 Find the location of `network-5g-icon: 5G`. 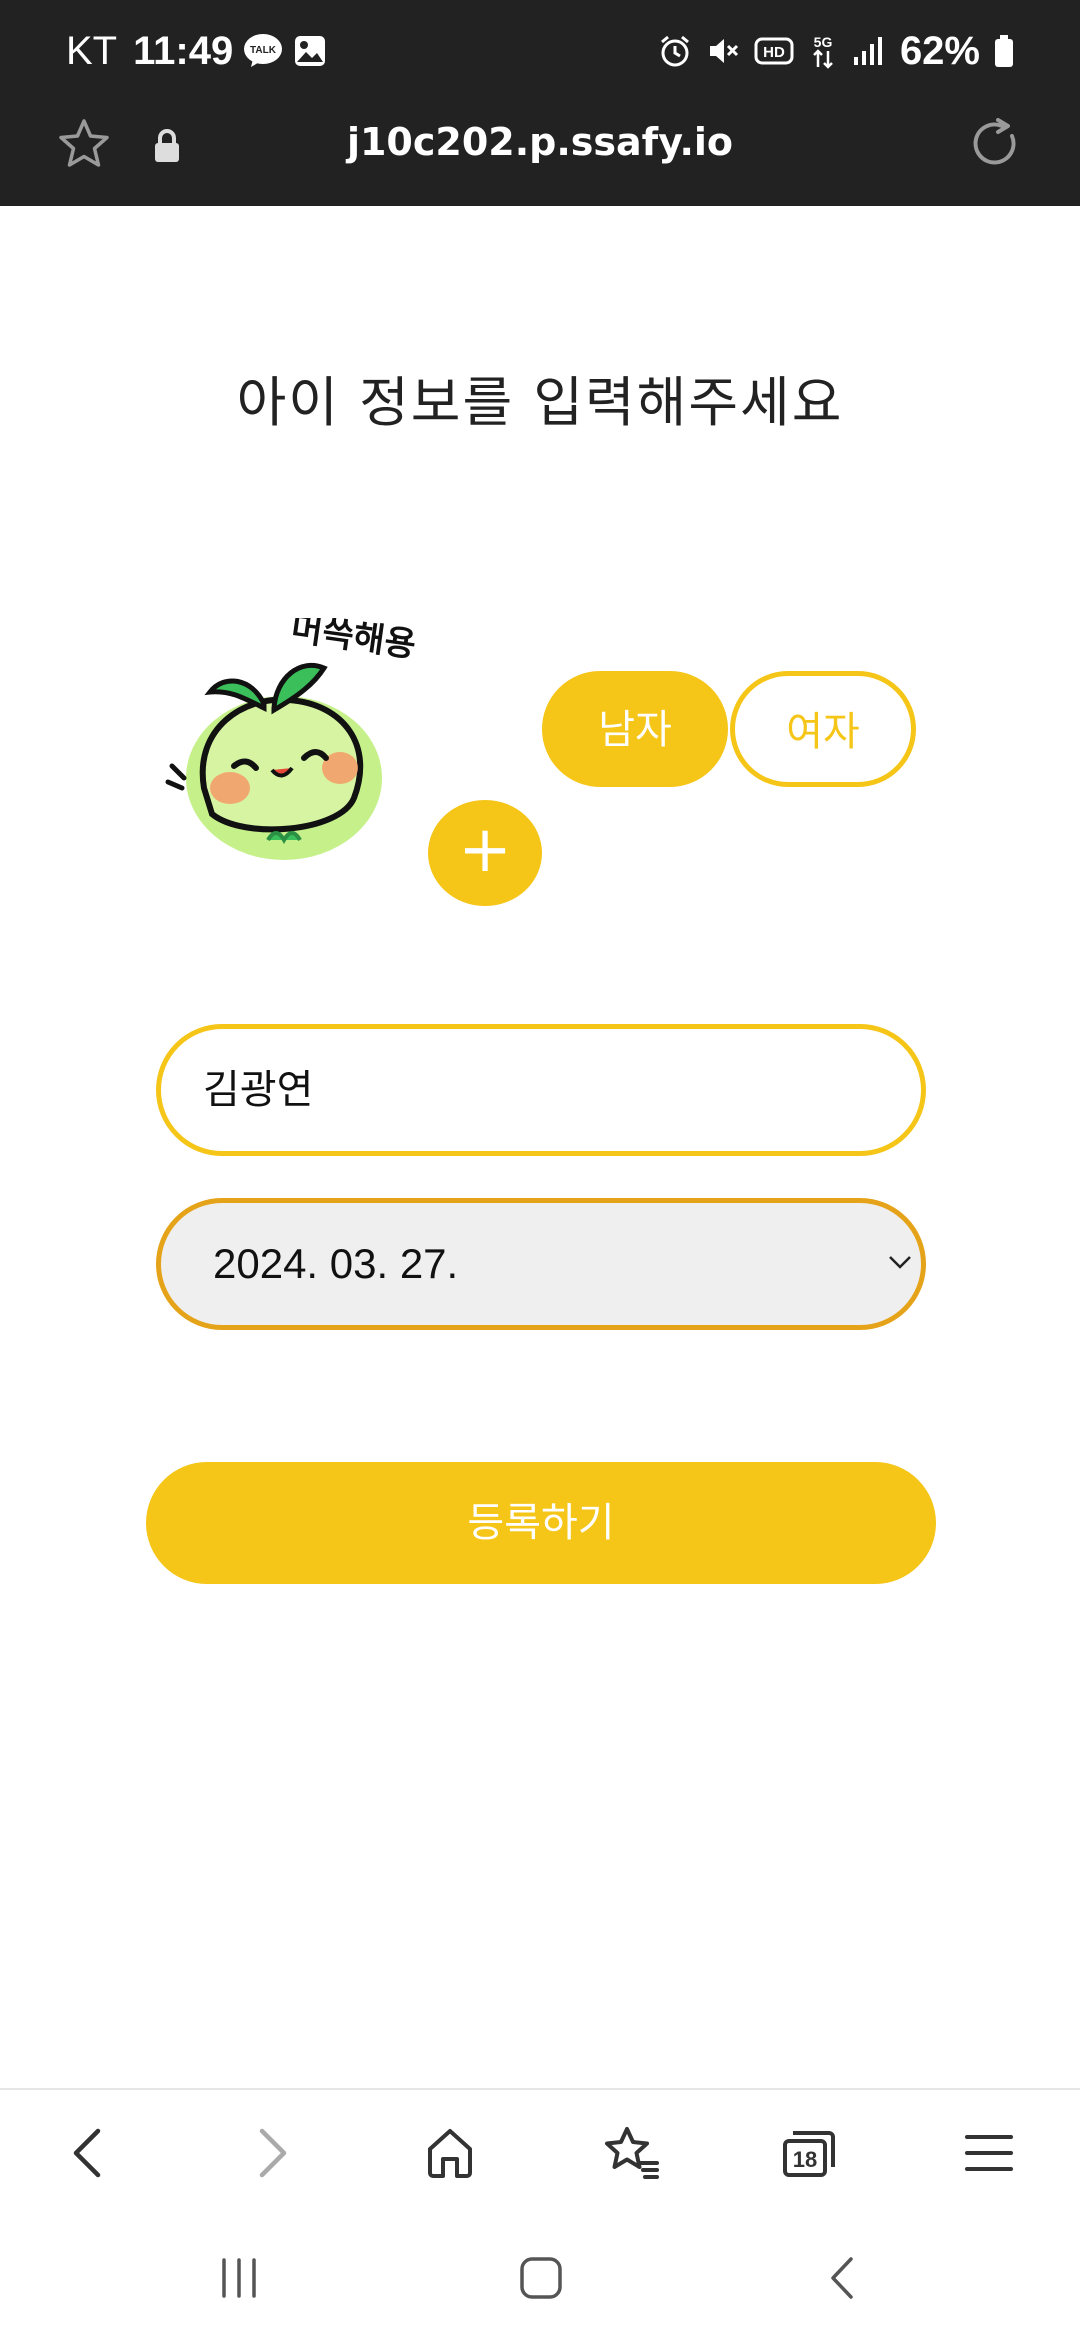

network-5g-icon: 5G is located at coordinates (823, 51).